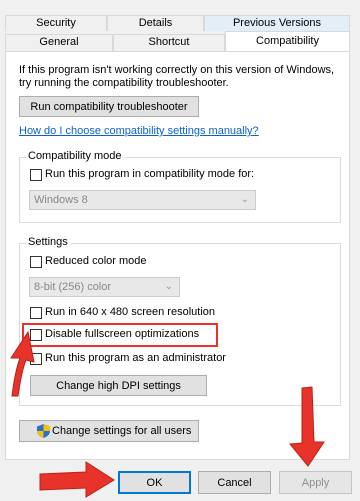 This screenshot has height=501, width=360. What do you see at coordinates (59, 42) in the screenshot?
I see `tab-general: General` at bounding box center [59, 42].